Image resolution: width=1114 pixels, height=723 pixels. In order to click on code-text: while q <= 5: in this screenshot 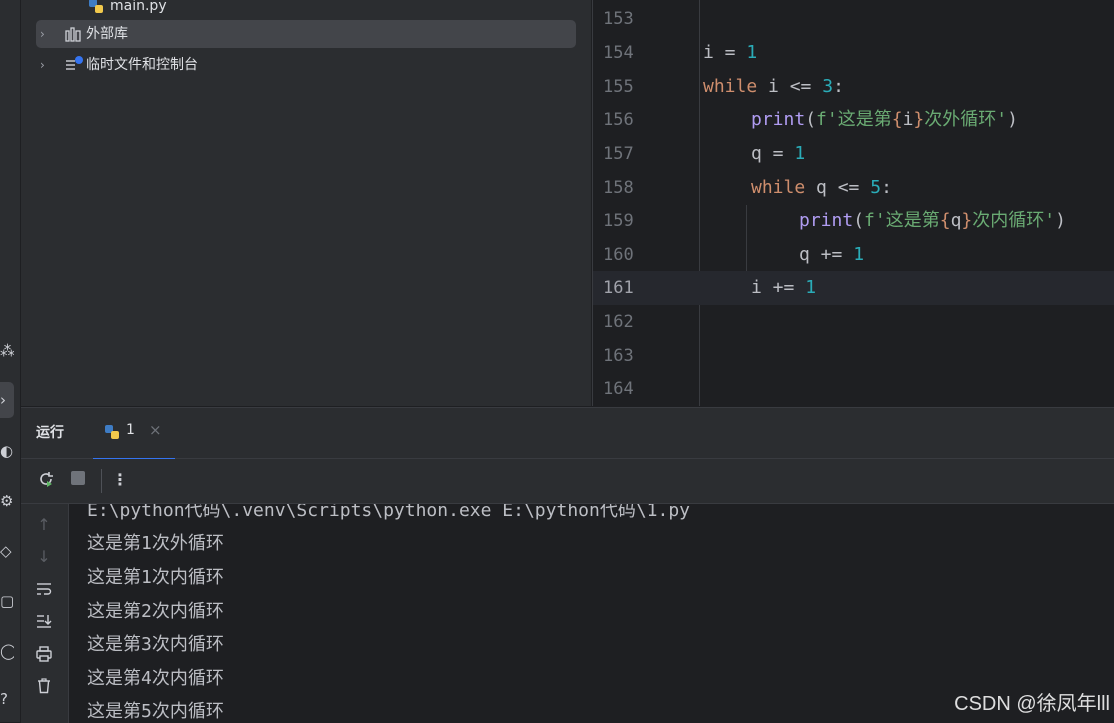, I will do `click(821, 187)`.